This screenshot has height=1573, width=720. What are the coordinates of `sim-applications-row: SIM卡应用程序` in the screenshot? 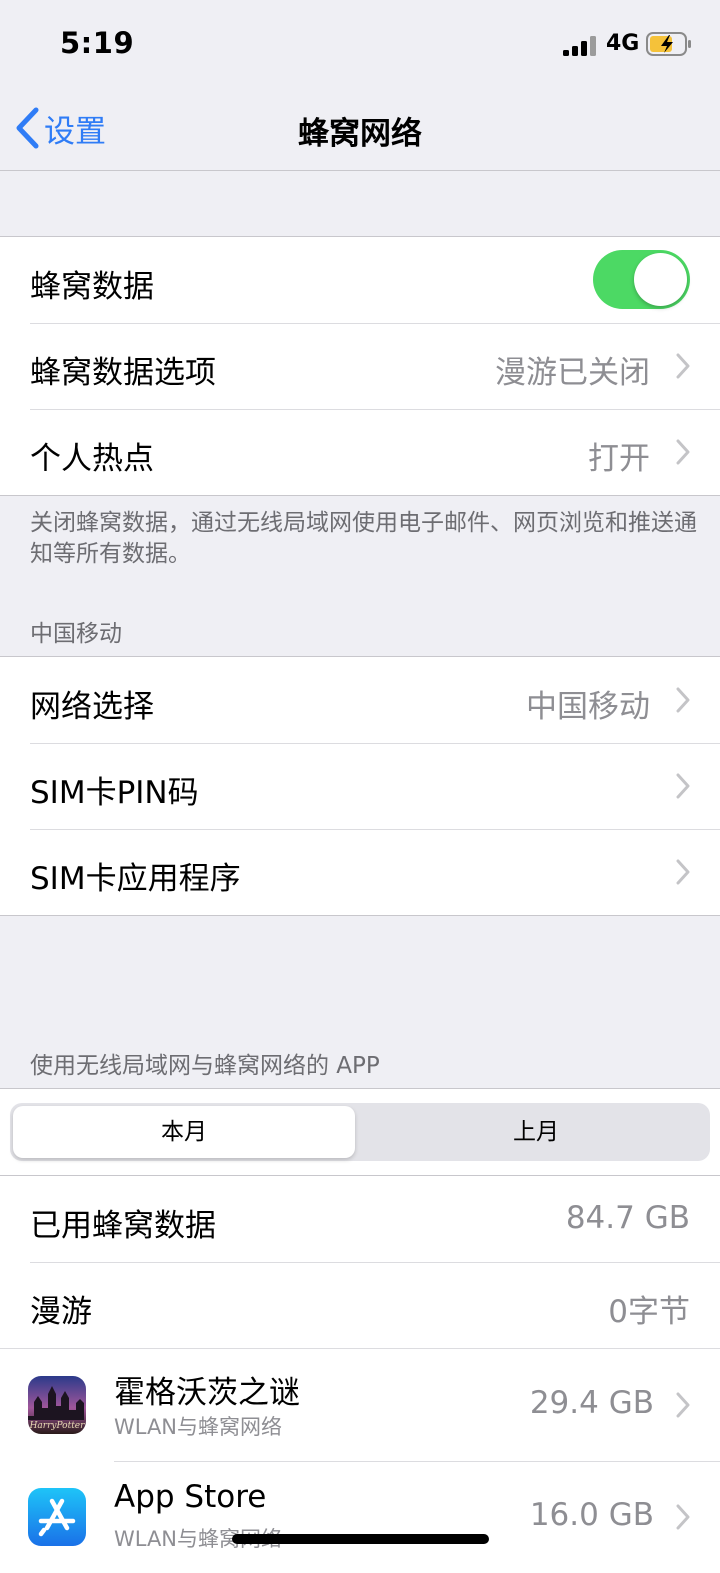 It's located at (360, 872).